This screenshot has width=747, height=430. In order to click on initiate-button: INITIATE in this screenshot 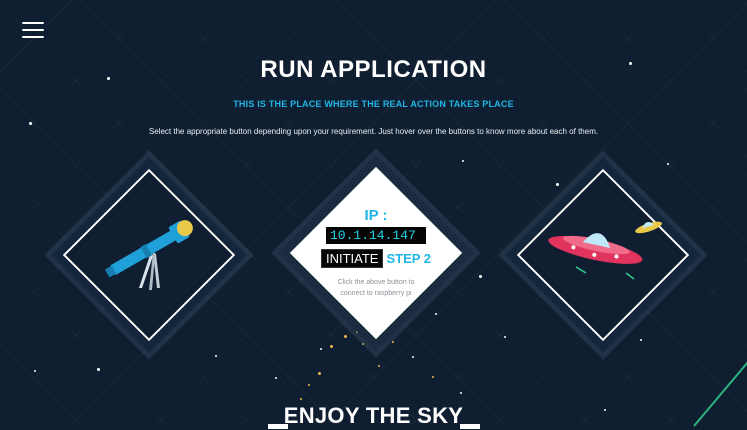, I will do `click(352, 258)`.